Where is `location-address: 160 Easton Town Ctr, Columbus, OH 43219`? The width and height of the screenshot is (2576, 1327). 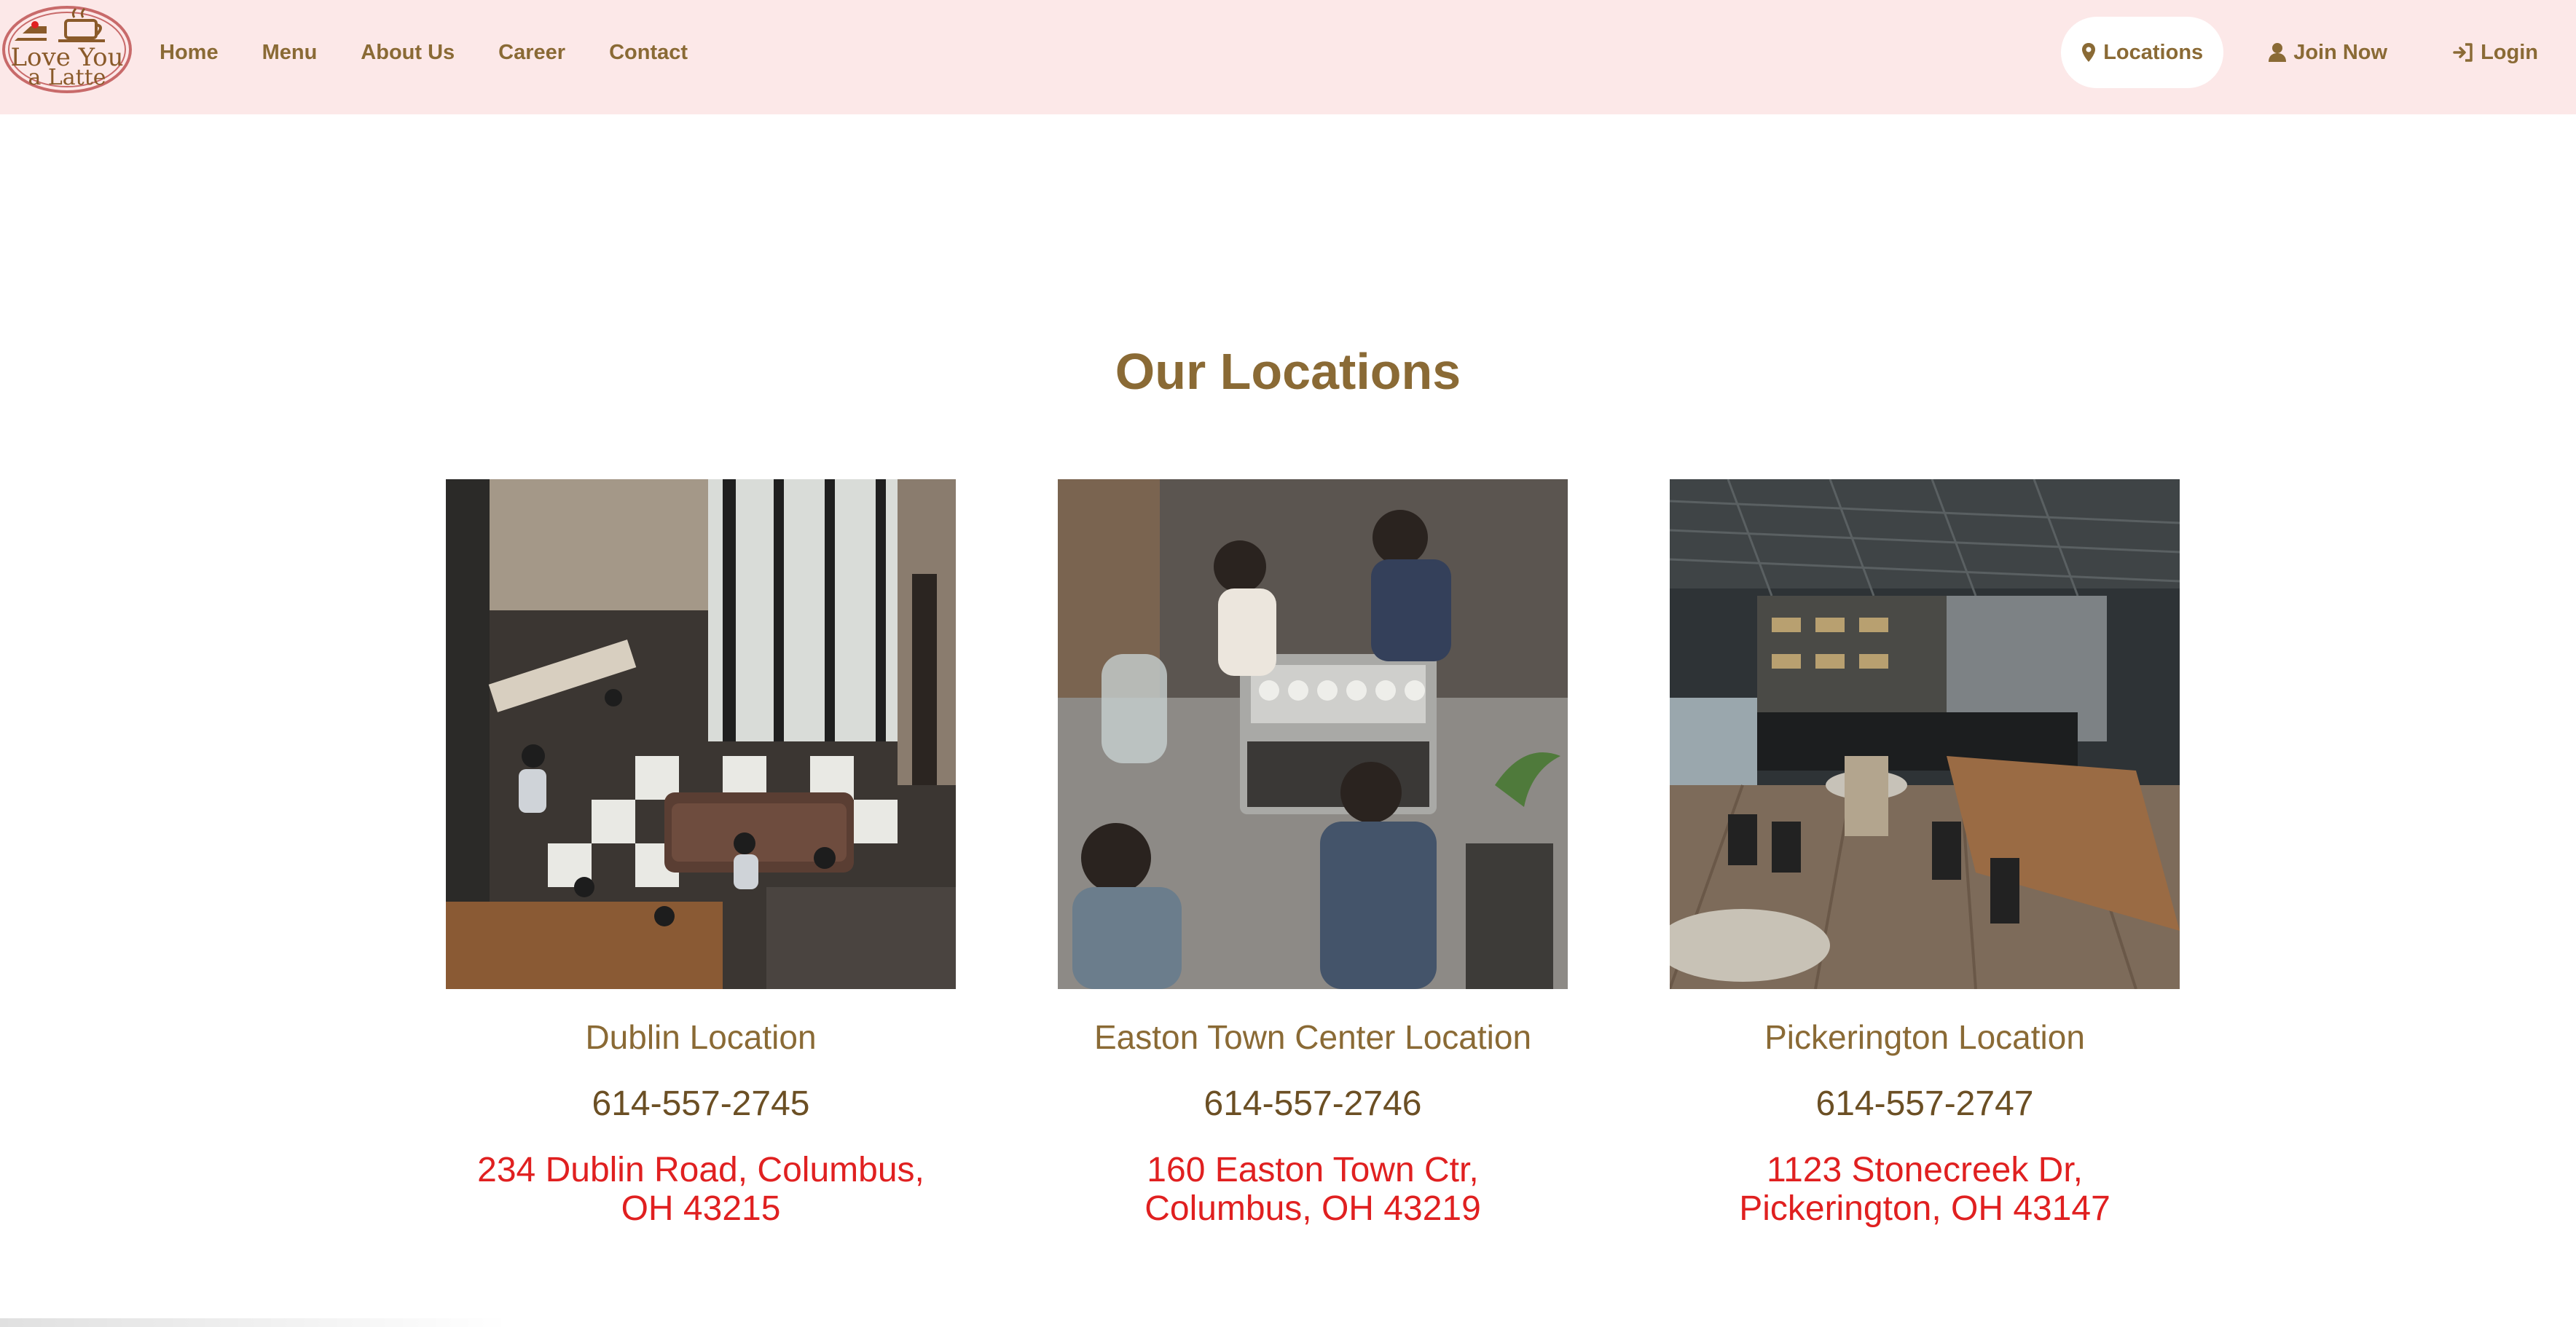
location-address: 160 Easton Town Ctr, Columbus, OH 43219 is located at coordinates (1312, 1189).